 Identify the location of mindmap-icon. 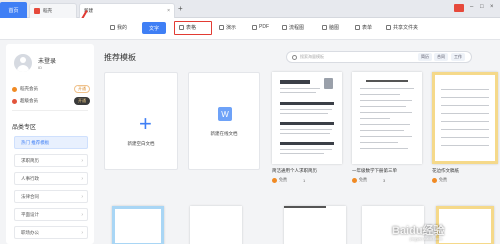
(324, 27).